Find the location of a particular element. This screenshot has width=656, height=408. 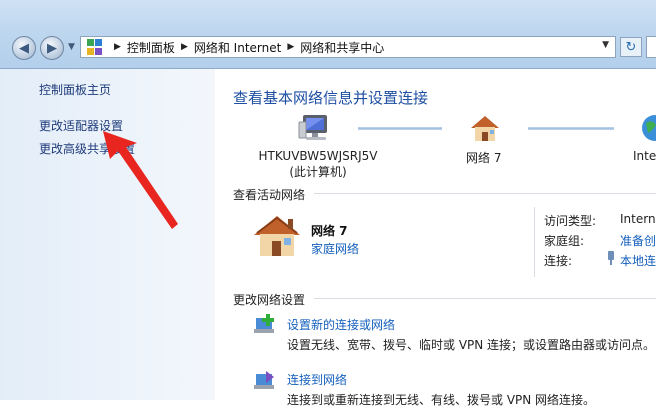

computer-name-label: HTKUVBW5WJSRJ5V is located at coordinates (318, 156).